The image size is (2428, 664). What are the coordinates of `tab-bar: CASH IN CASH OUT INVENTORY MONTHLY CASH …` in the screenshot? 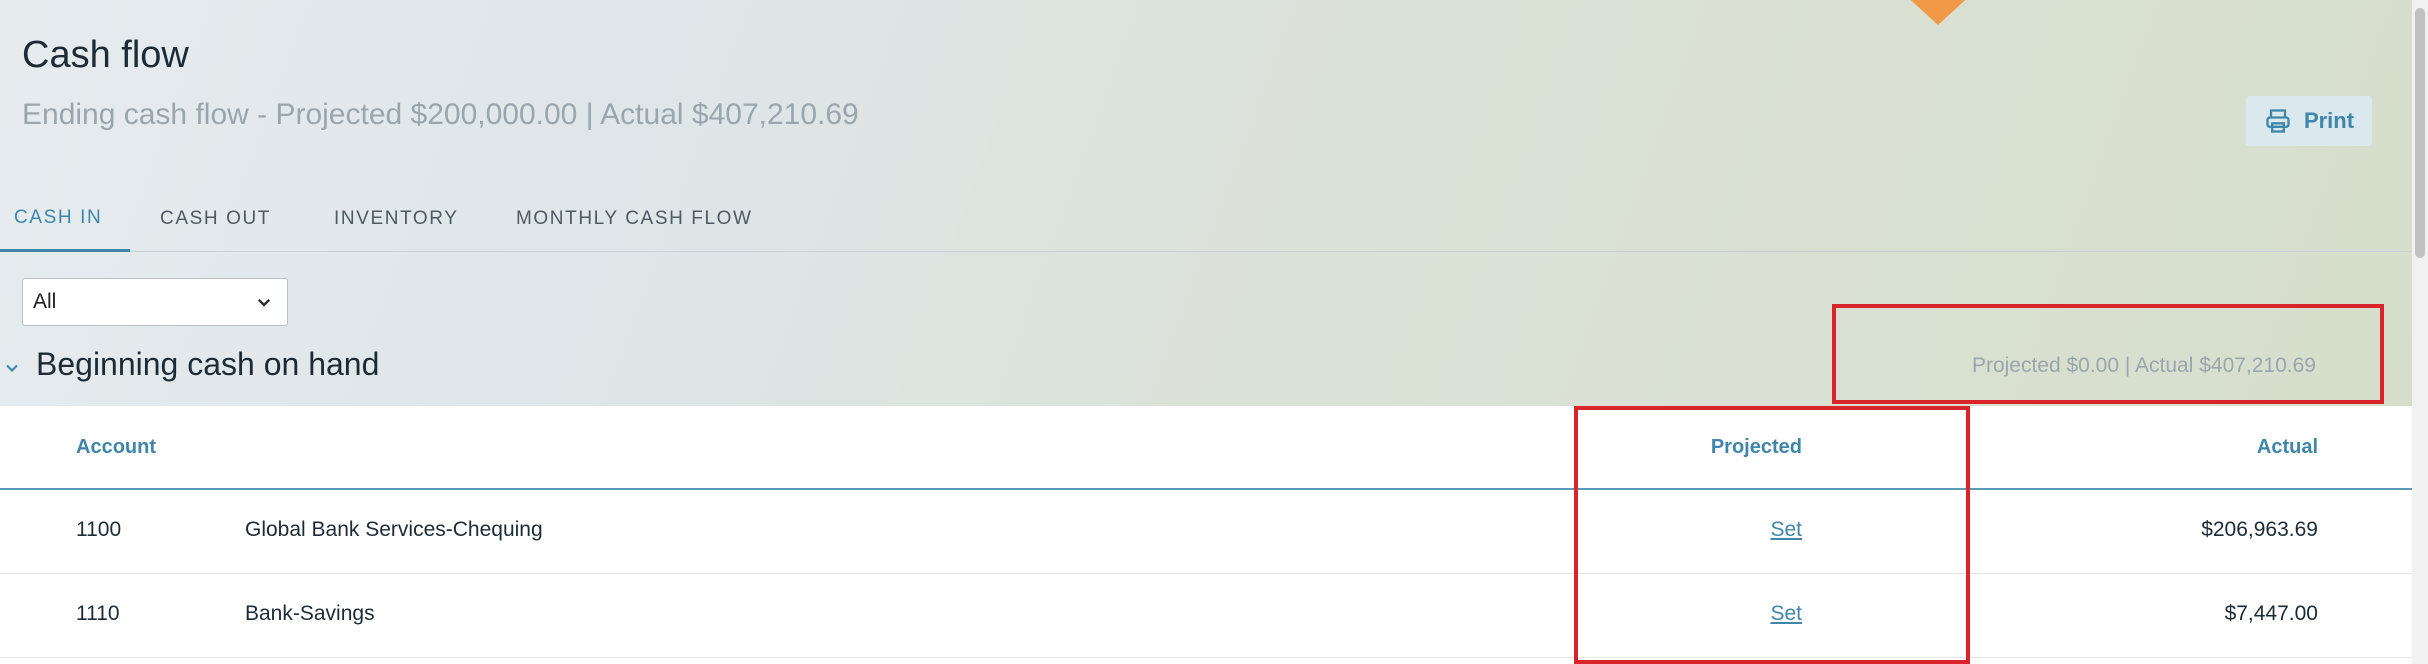 It's located at (1206, 219).